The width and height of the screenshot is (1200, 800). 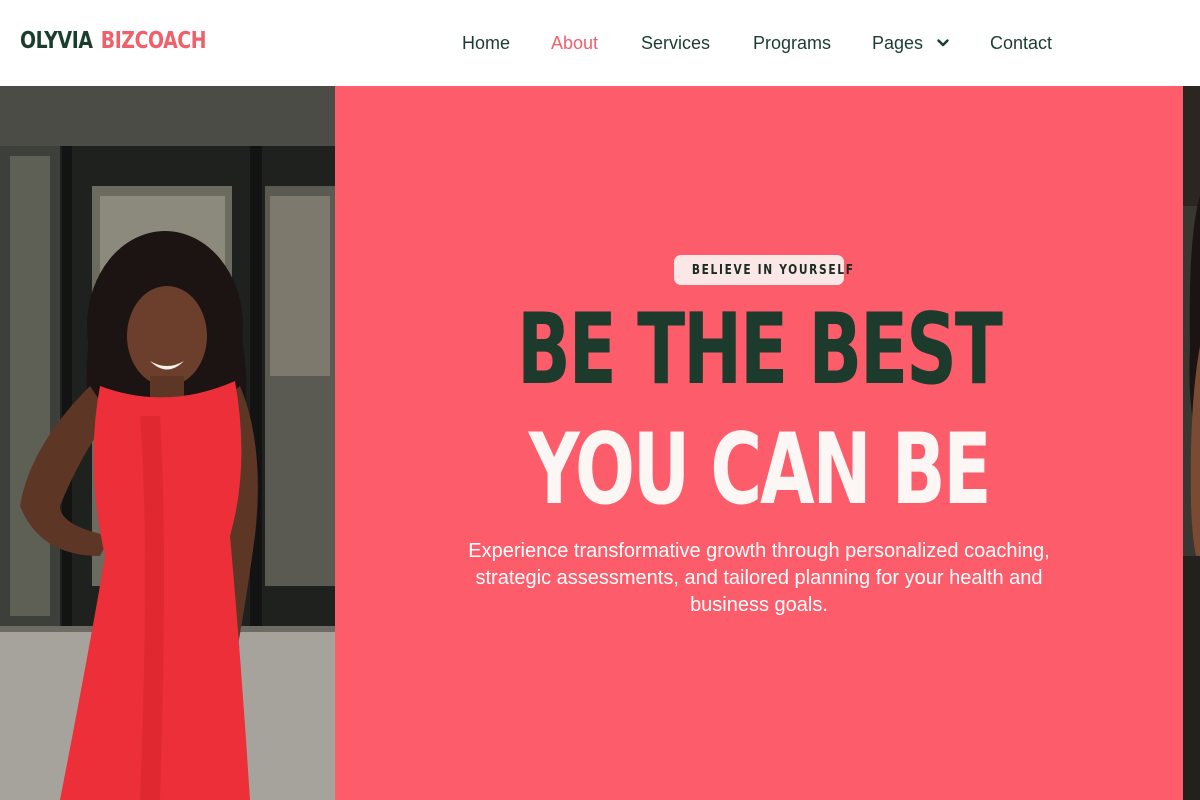 I want to click on hero-headline-line2: YOU CAN BE, so click(x=760, y=470).